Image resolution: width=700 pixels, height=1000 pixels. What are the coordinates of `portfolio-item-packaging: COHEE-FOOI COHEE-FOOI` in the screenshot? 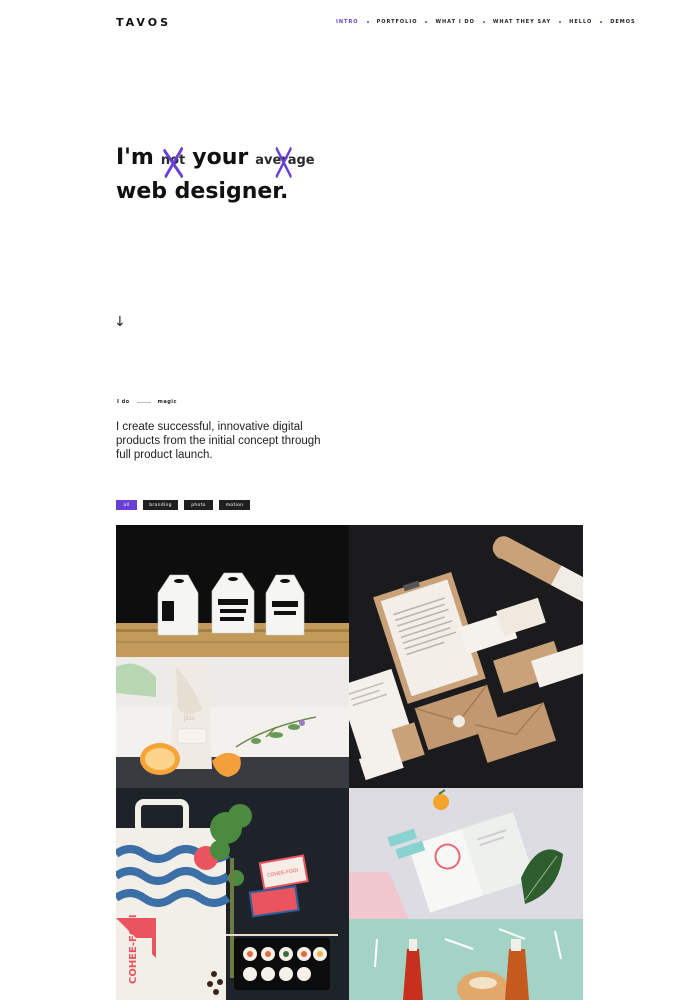 It's located at (232, 894).